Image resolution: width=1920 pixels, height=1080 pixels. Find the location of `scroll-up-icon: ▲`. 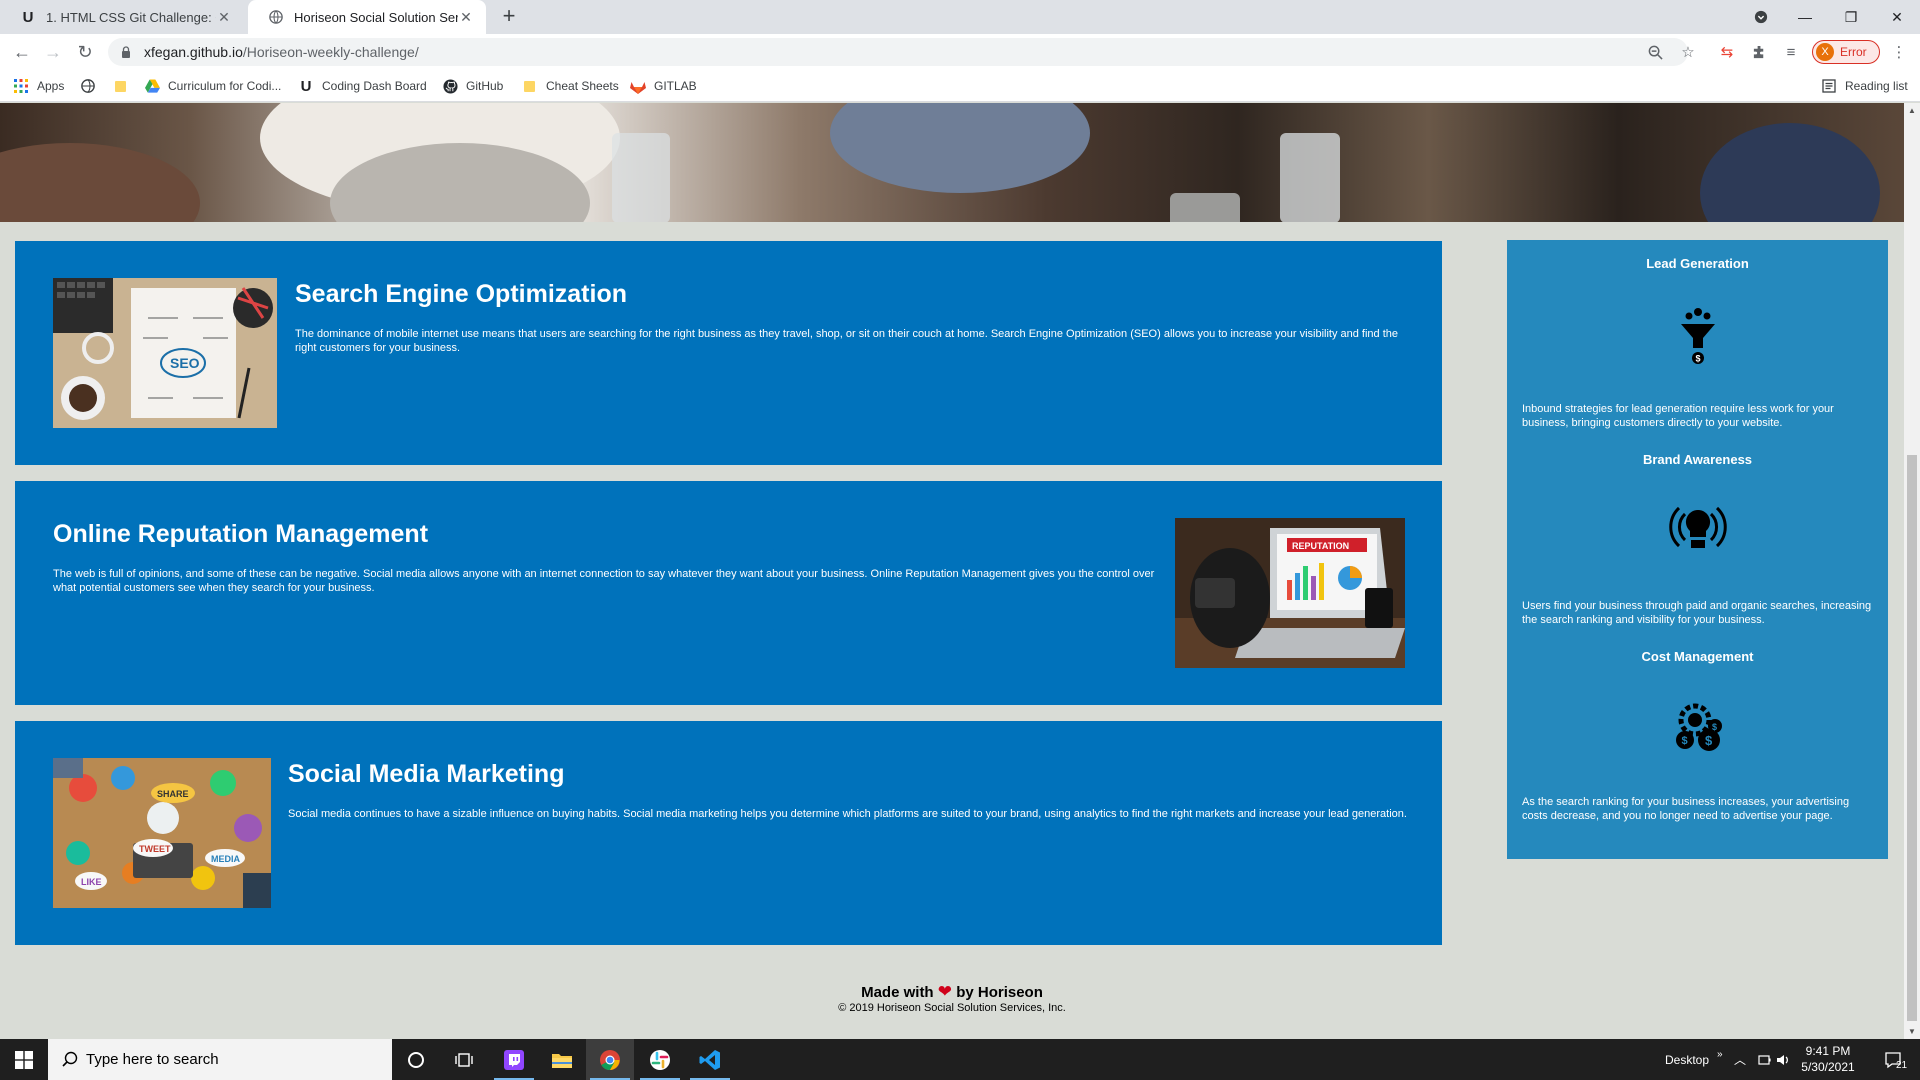

scroll-up-icon: ▲ is located at coordinates (1912, 110).